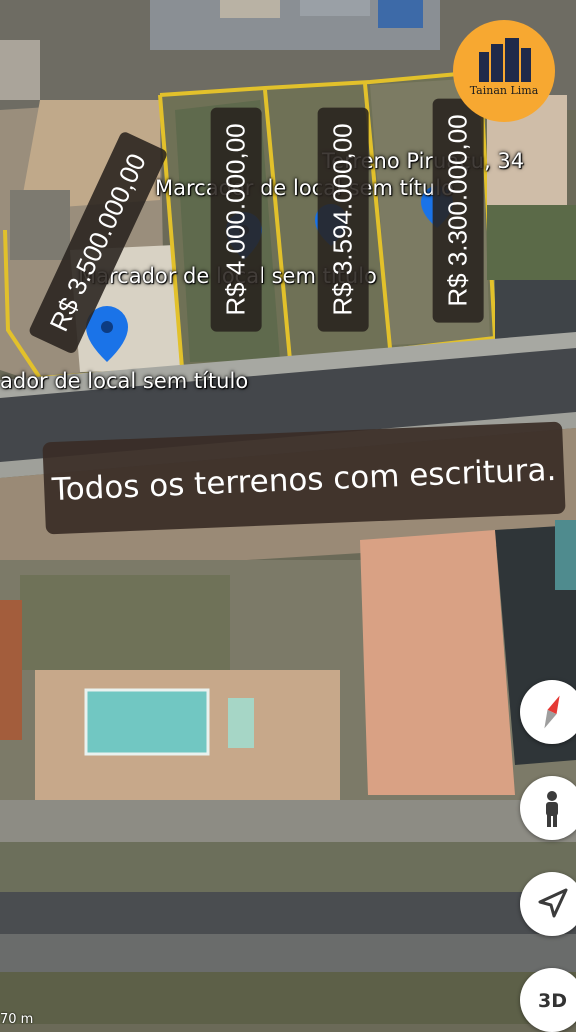  What do you see at coordinates (304, 480) in the screenshot?
I see `deed-banner-text: Todos os terrenos com escritura.` at bounding box center [304, 480].